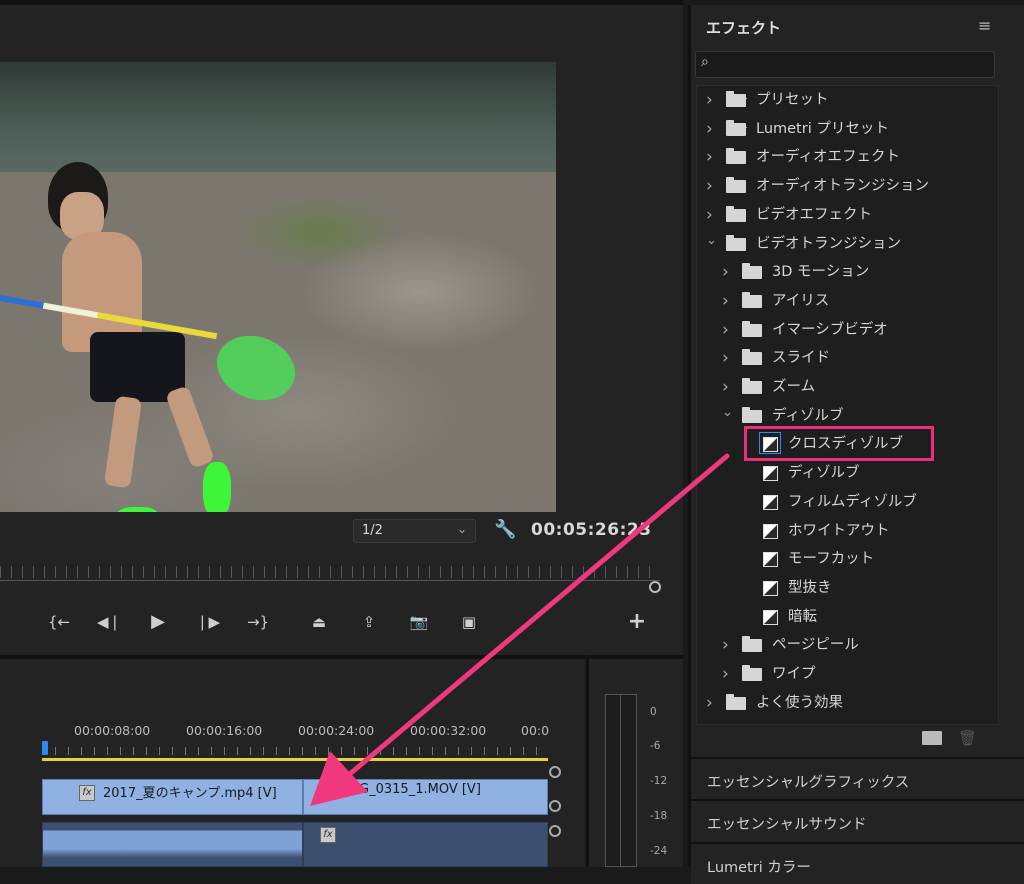 The image size is (1024, 884). What do you see at coordinates (830, 329) in the screenshot?
I see `tree-item-label: イマーシブビデオ` at bounding box center [830, 329].